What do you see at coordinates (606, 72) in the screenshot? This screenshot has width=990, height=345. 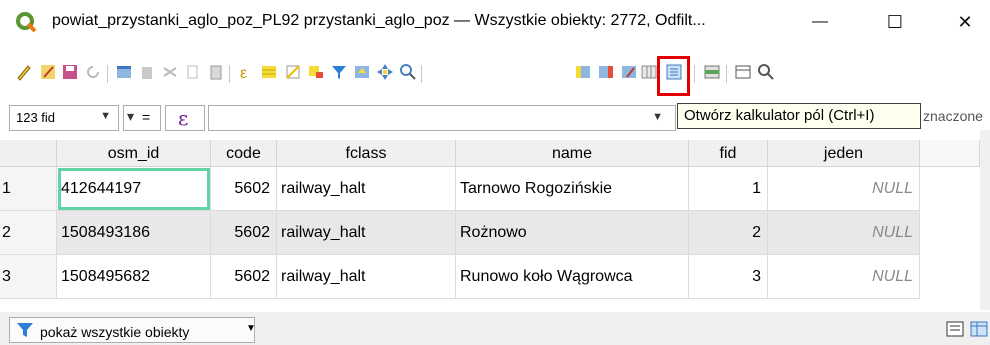 I see `delete-field-icon` at bounding box center [606, 72].